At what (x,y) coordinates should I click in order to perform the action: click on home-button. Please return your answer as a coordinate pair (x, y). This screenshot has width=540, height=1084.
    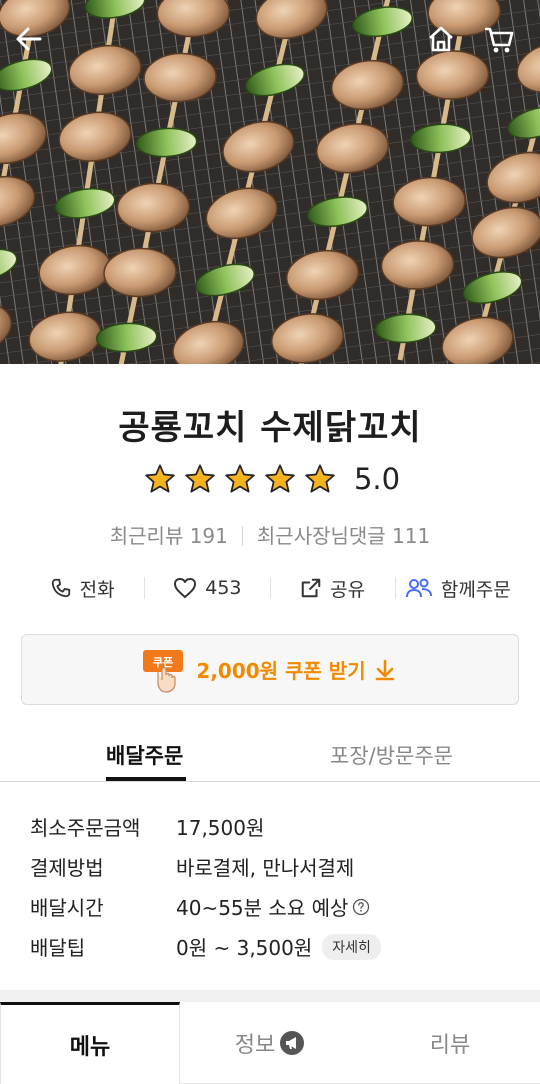
    Looking at the image, I should click on (448, 46).